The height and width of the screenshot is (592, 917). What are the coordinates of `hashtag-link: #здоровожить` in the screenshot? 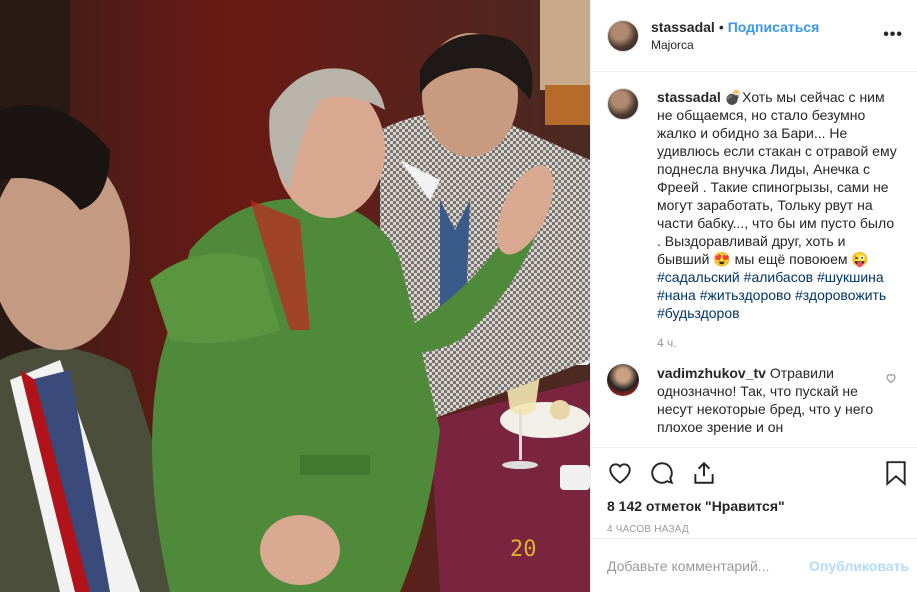 It's located at (840, 295).